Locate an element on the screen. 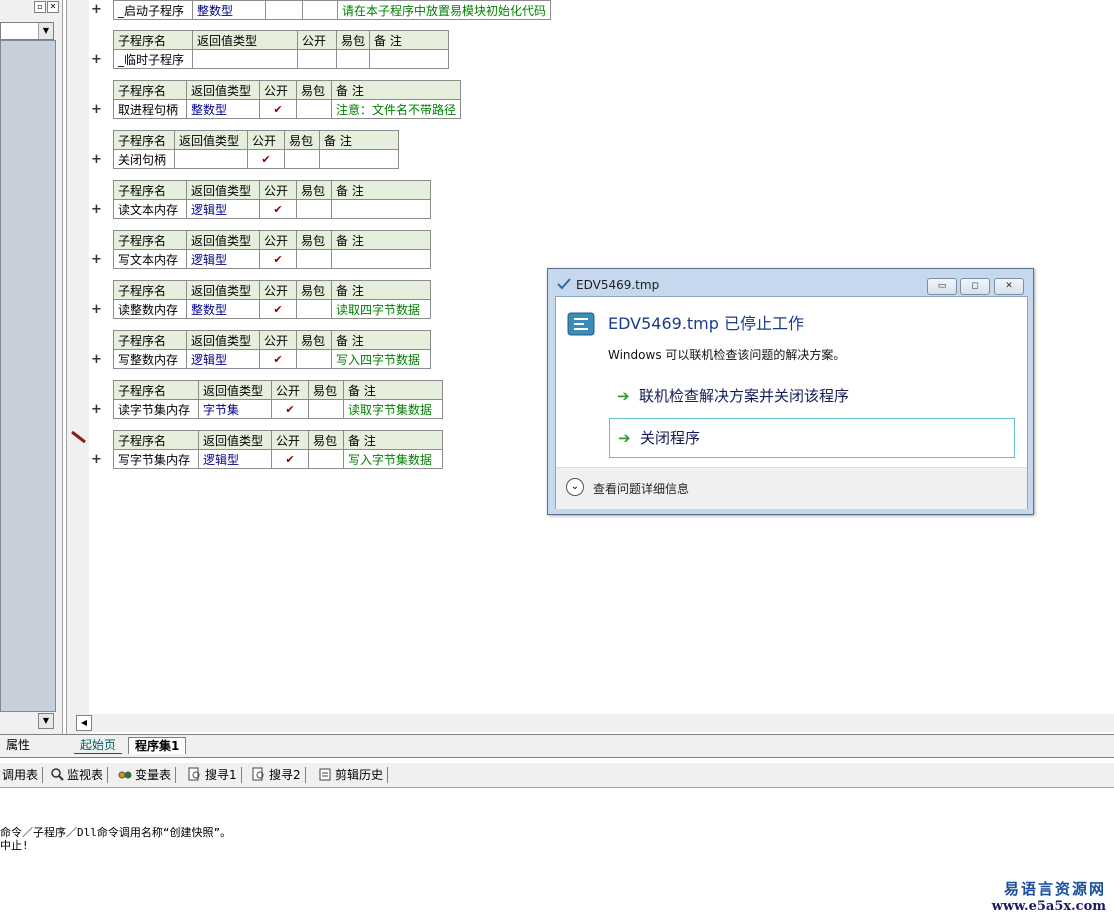 Image resolution: width=1114 pixels, height=915 pixels. subroutine-name: _启动子程序 is located at coordinates (153, 10).